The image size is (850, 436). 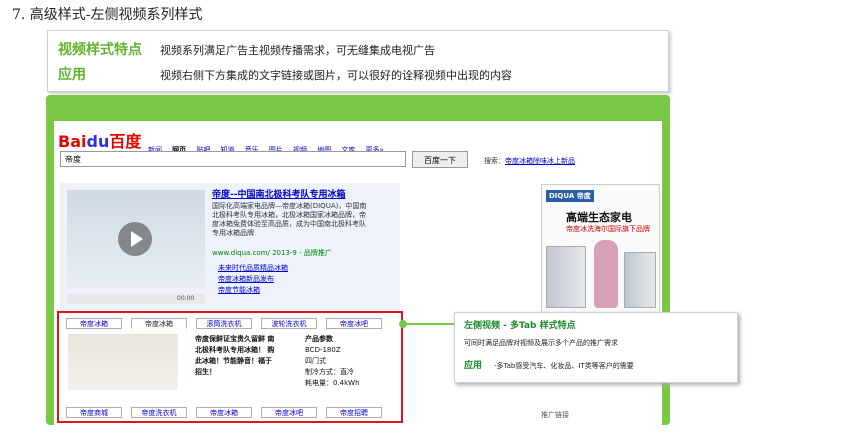 What do you see at coordinates (315, 361) in the screenshot?
I see `spec-line-2: 四门式` at bounding box center [315, 361].